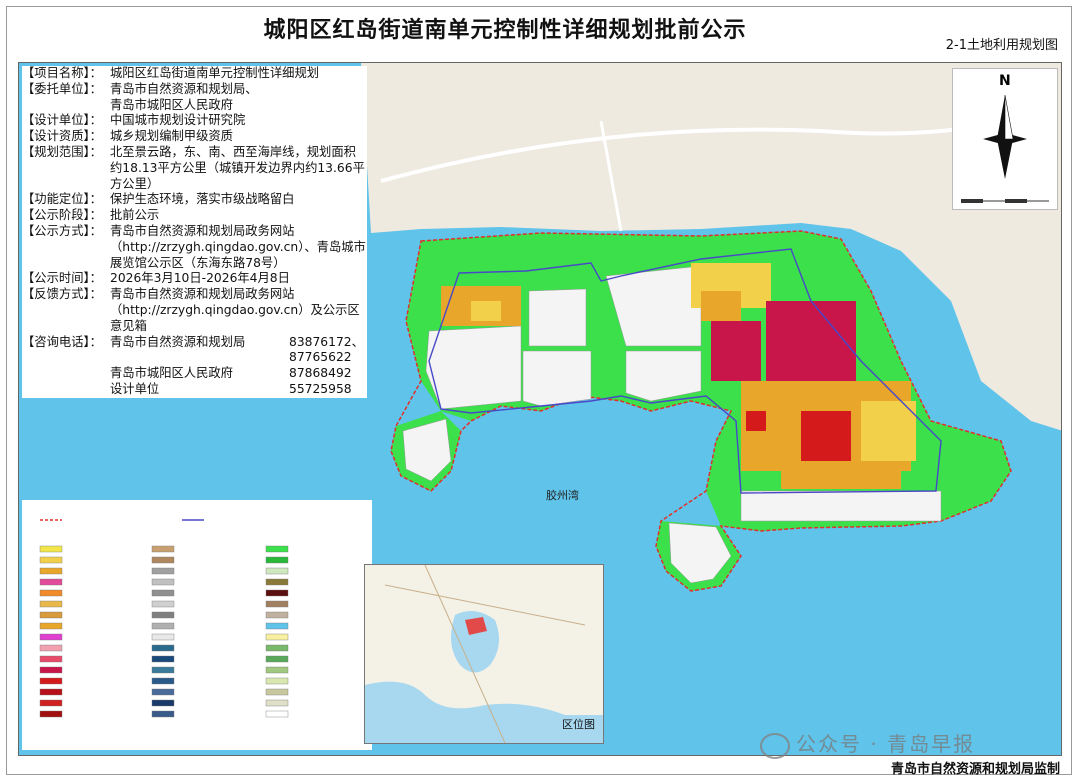 The image size is (1080, 781). Describe the element at coordinates (62, 341) in the screenshot. I see `info-key: 【咨询电话】：` at that location.